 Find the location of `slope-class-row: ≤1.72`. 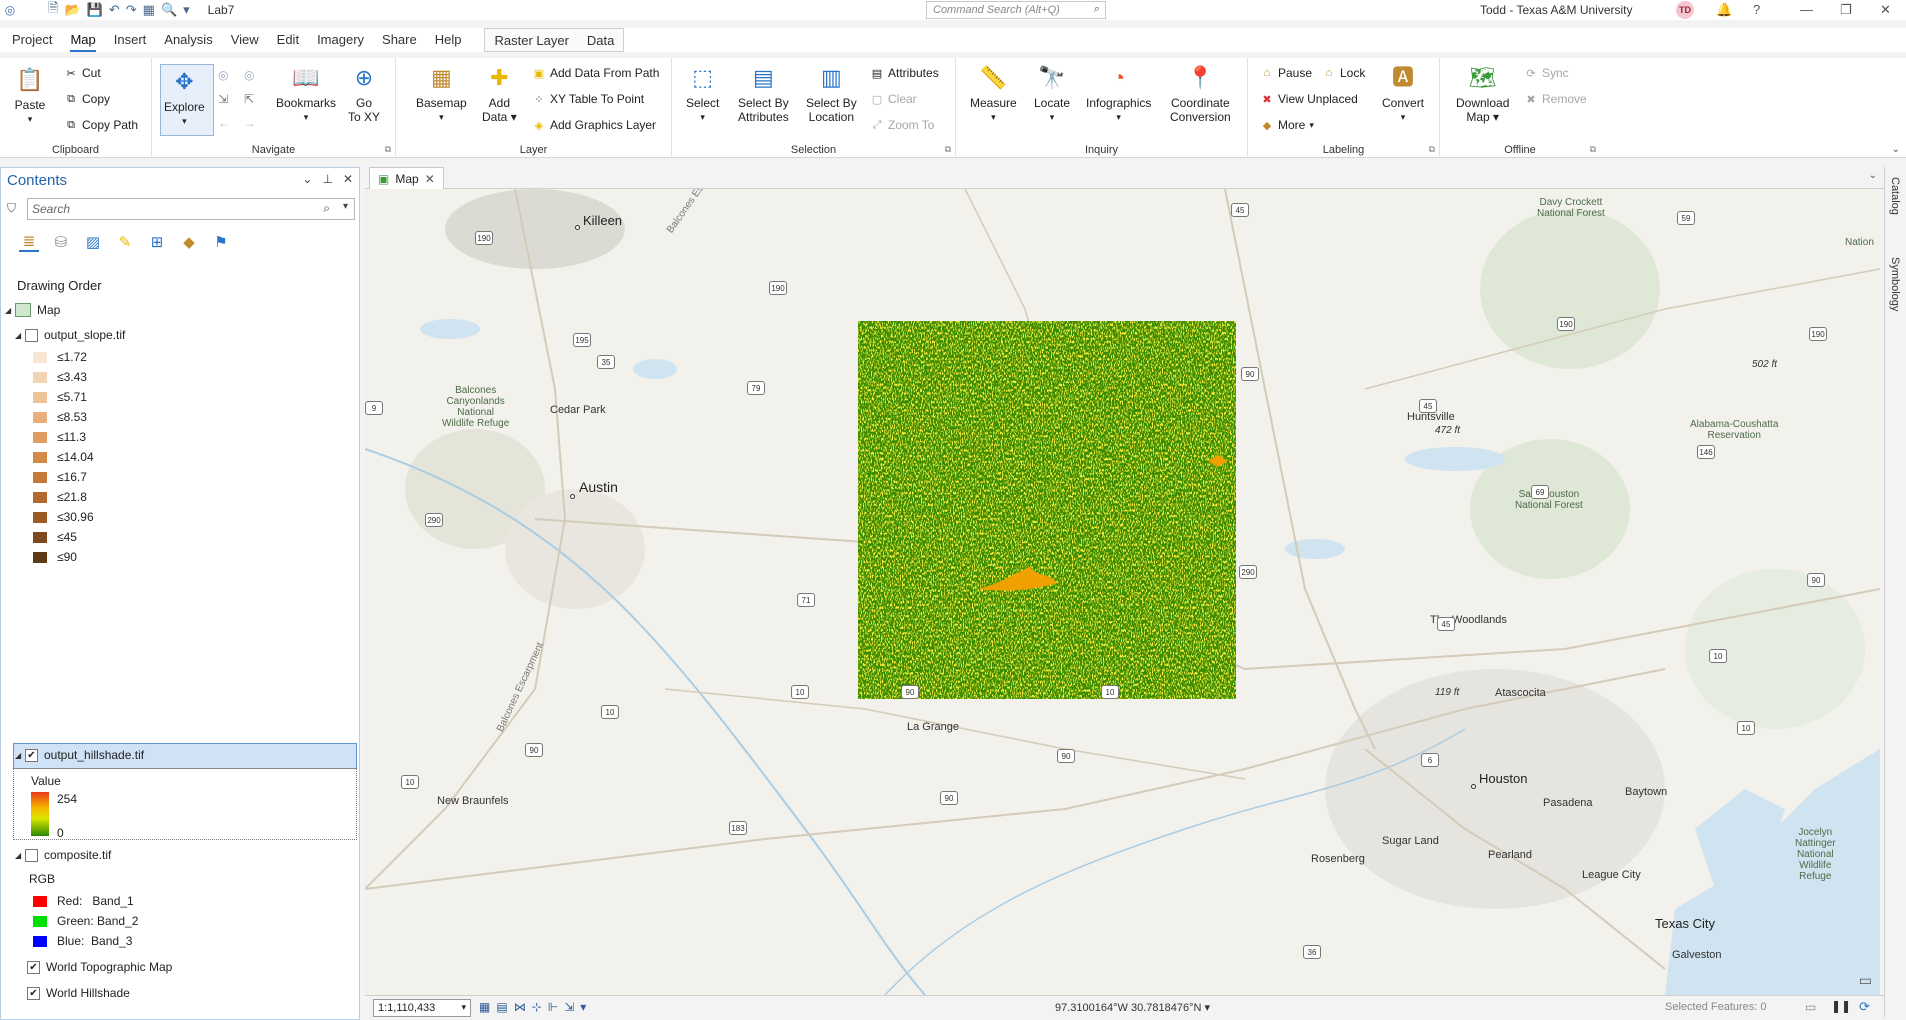

slope-class-row: ≤1.72 is located at coordinates (60, 357).